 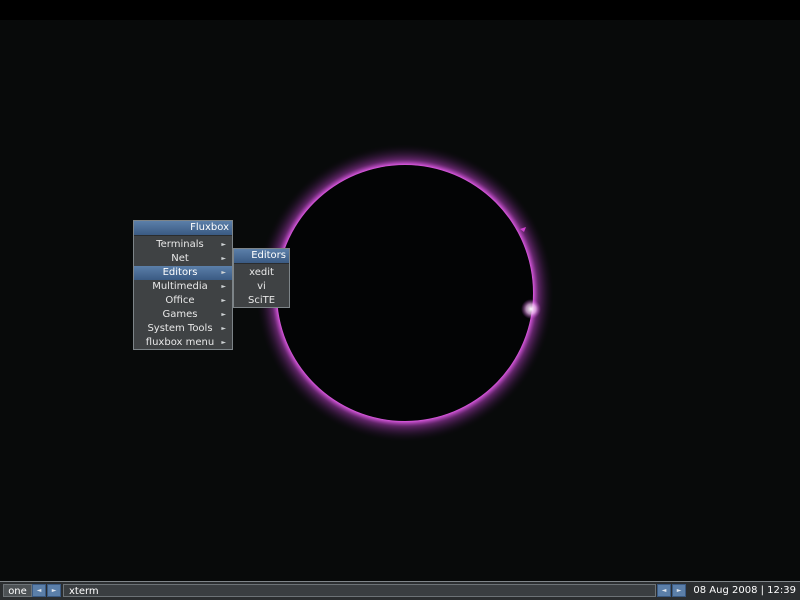 I want to click on menu-item-fluxbox-menu: fluxbox menu ►, so click(x=183, y=343).